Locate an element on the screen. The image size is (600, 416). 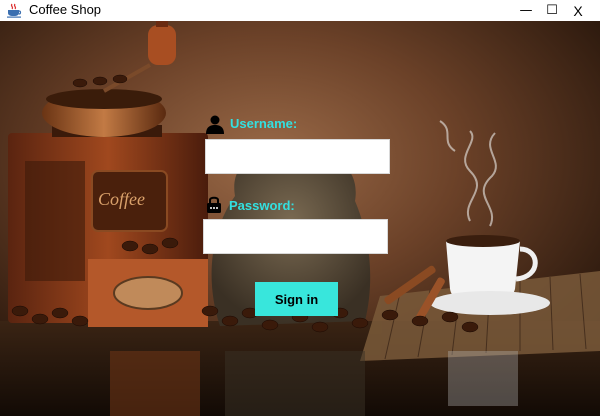
password-label: Password: is located at coordinates (262, 205).